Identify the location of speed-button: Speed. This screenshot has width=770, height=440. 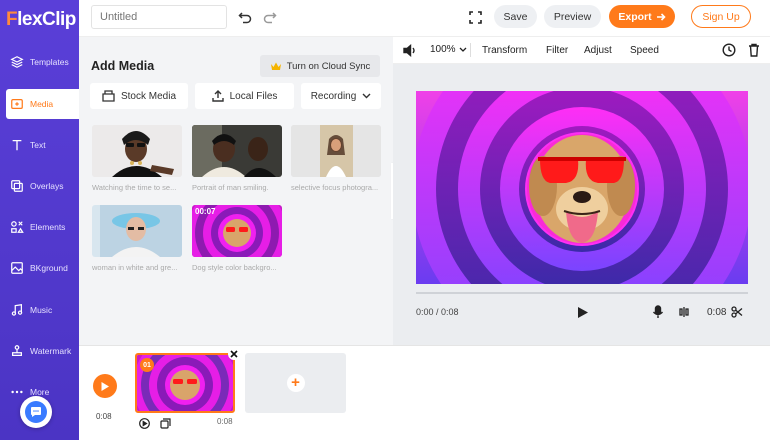
(644, 50).